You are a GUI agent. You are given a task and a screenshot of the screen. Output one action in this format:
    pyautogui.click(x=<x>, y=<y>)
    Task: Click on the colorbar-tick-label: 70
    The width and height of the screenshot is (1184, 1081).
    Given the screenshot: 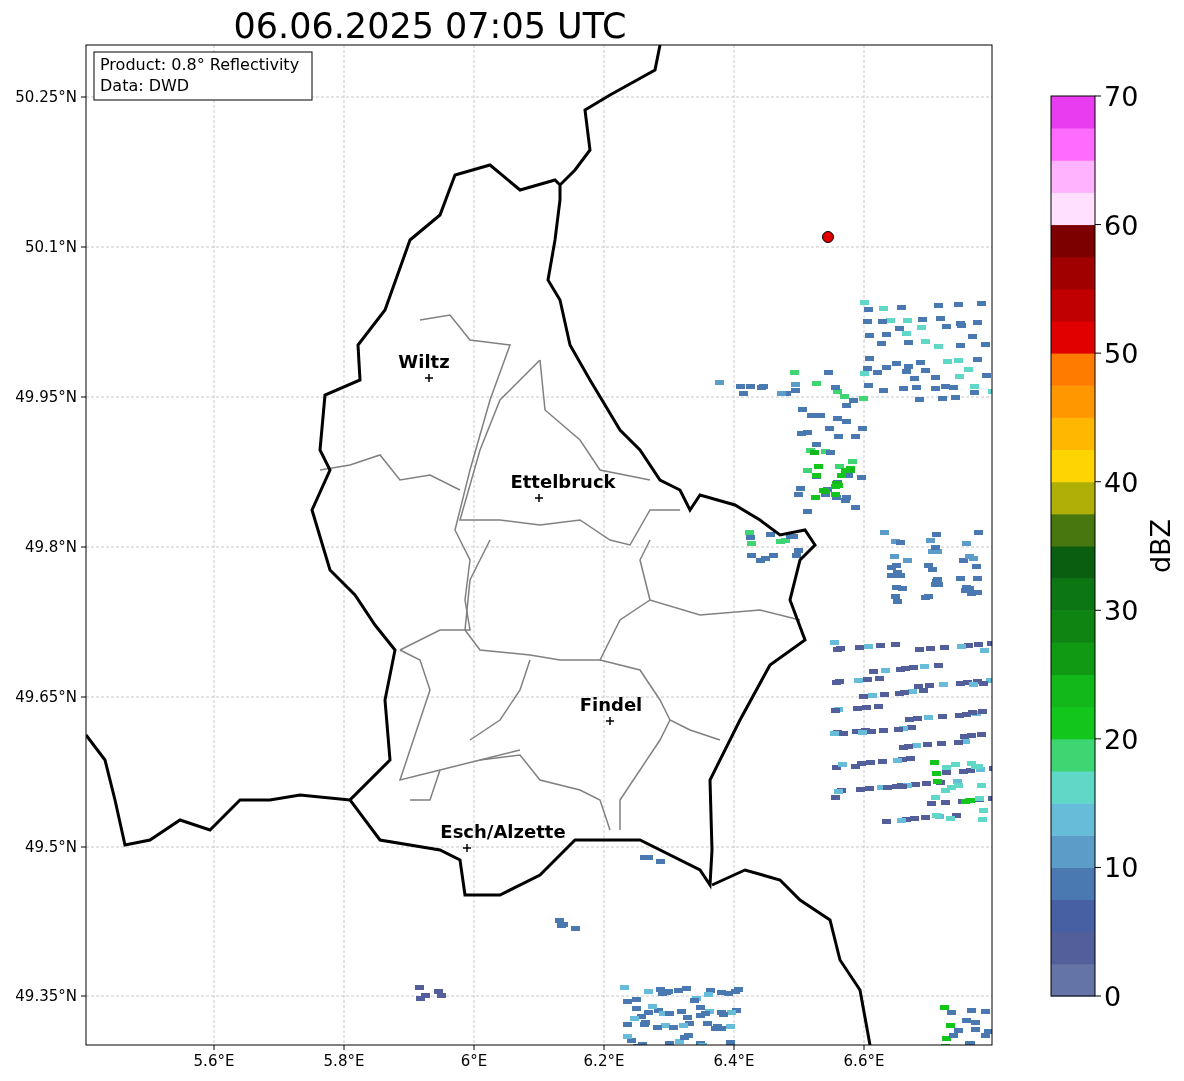 What is the action you would take?
    pyautogui.click(x=1121, y=96)
    